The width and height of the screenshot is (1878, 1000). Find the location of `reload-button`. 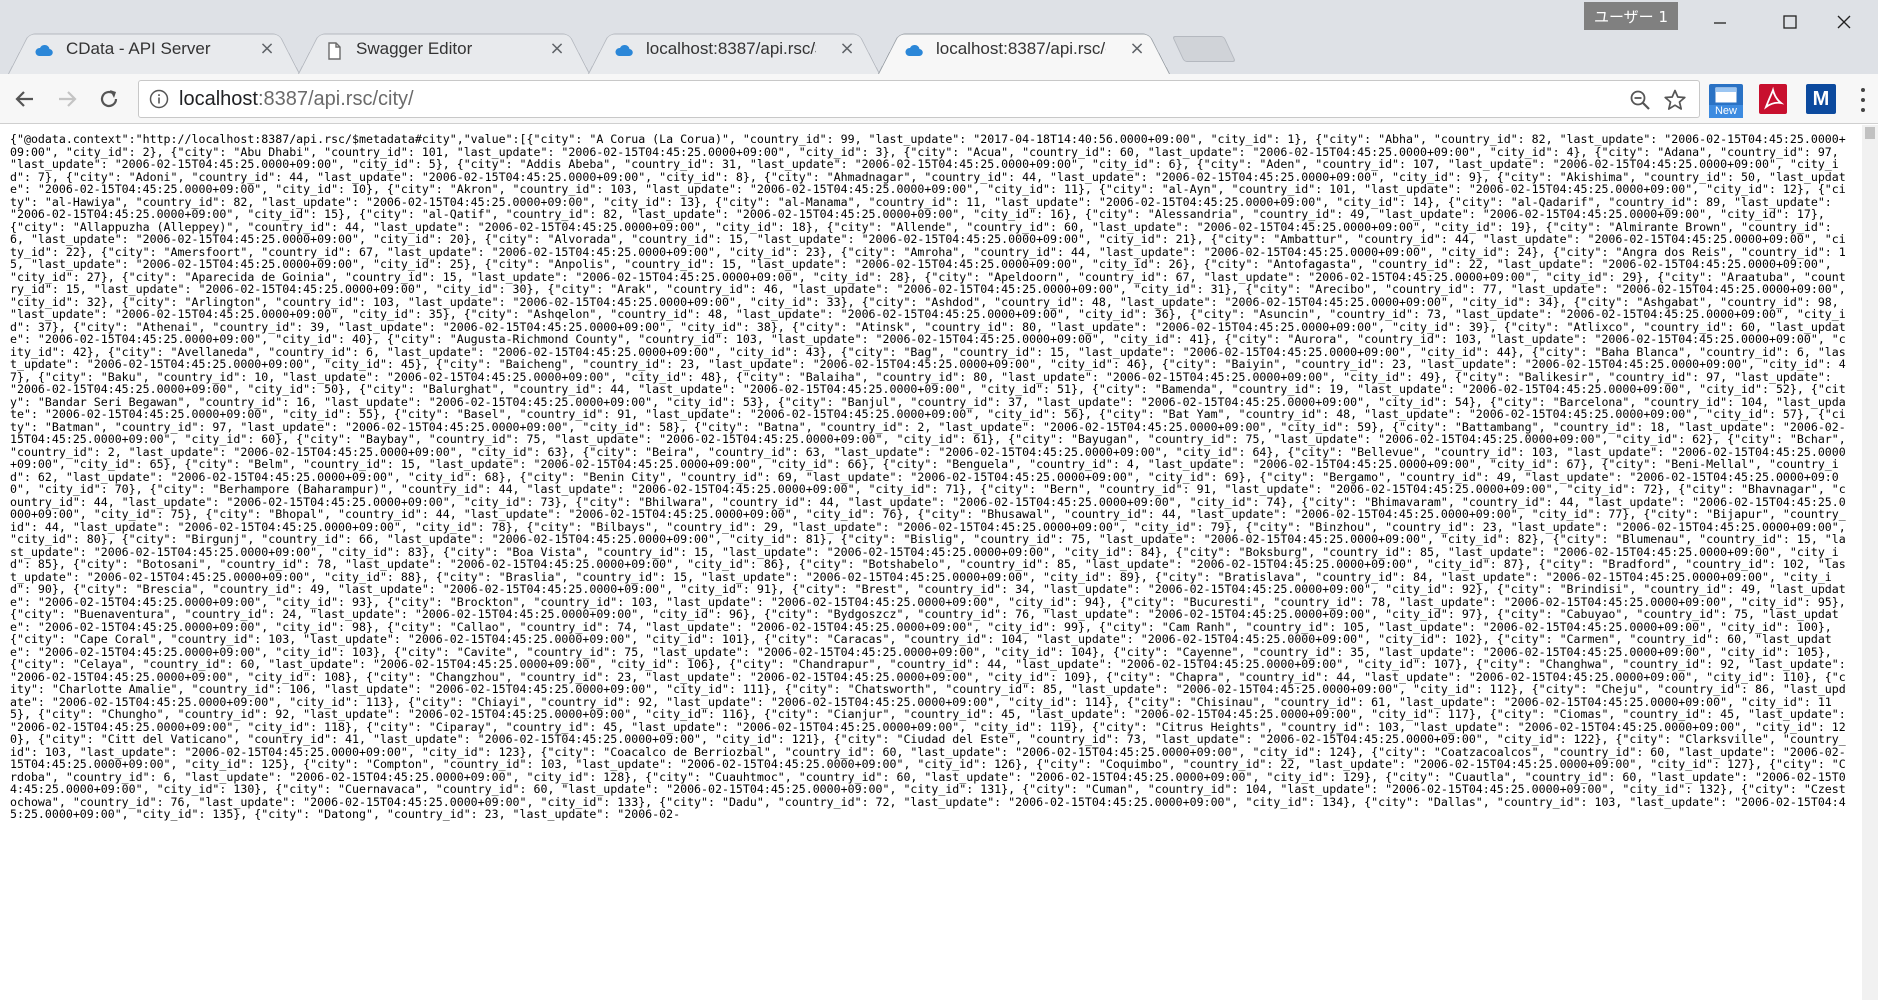

reload-button is located at coordinates (109, 99).